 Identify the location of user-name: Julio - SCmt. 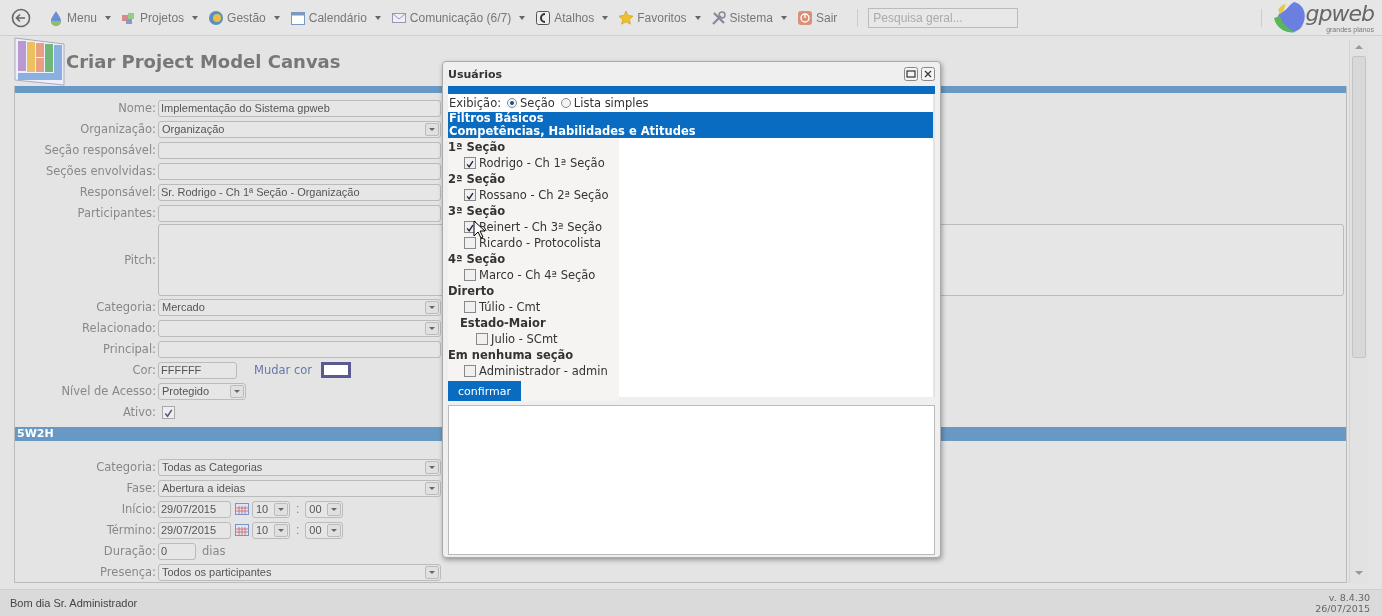
(524, 339).